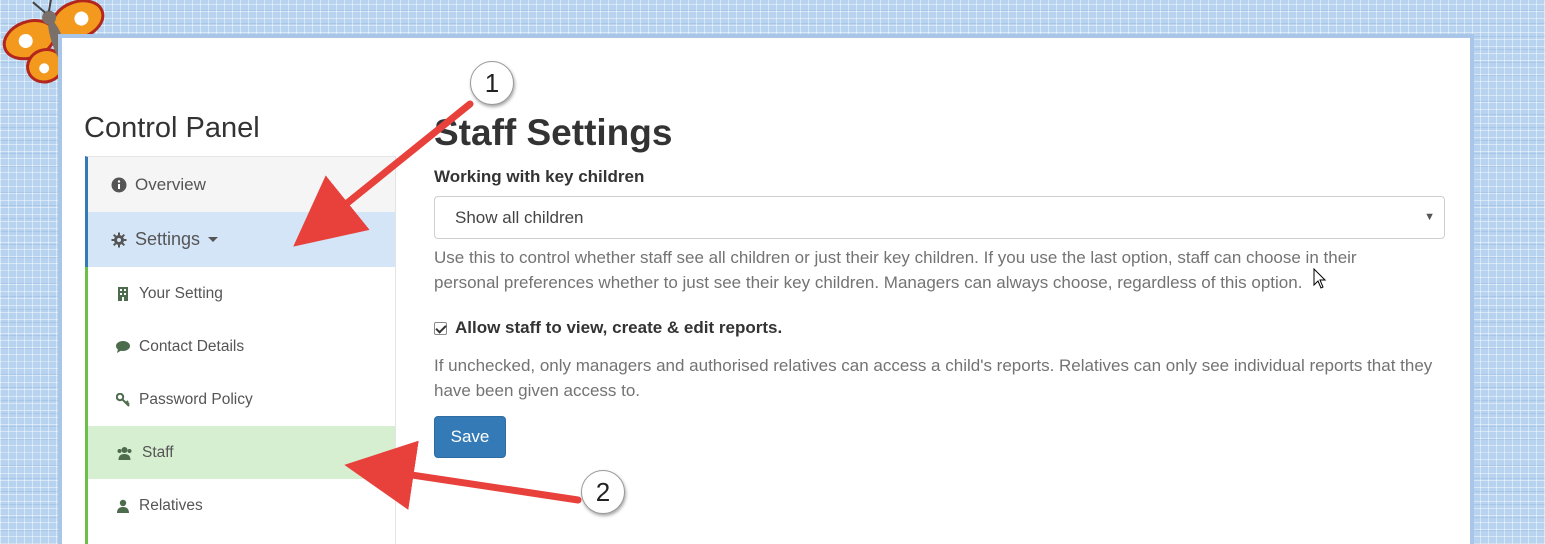  Describe the element at coordinates (240, 184) in the screenshot. I see `sidebar-item-overview: Overview` at that location.